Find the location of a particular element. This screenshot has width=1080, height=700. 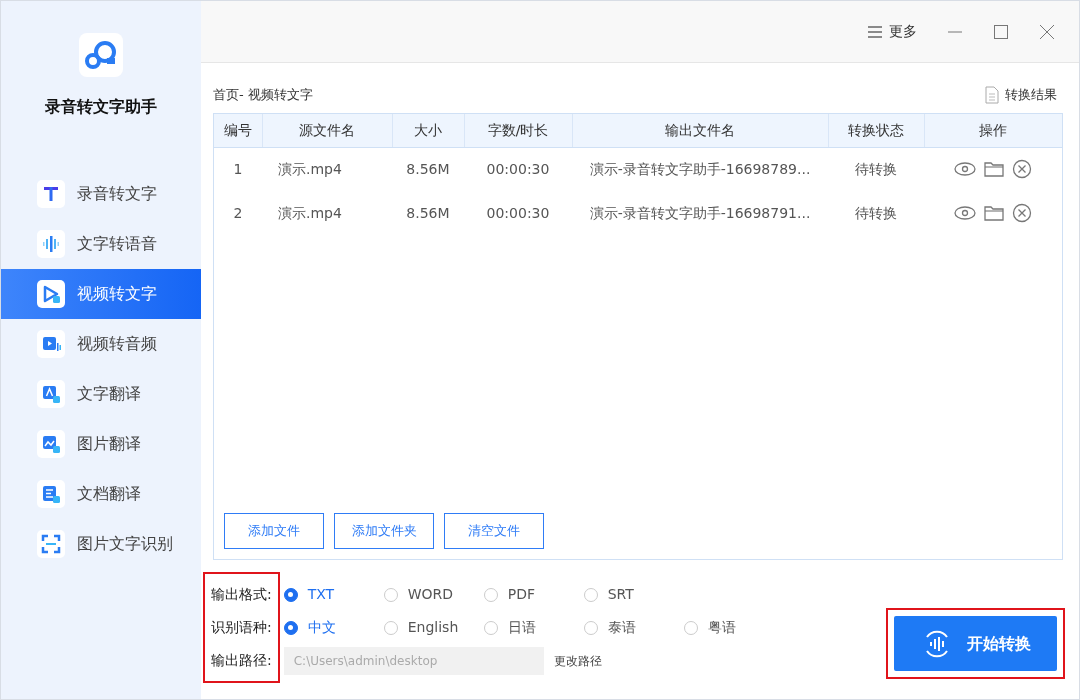

table-cell: 待转换 is located at coordinates (876, 169).